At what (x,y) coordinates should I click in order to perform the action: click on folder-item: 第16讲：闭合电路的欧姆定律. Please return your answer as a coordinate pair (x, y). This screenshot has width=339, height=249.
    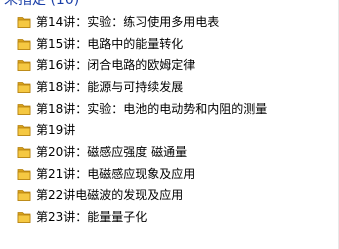
    Looking at the image, I should click on (177, 65).